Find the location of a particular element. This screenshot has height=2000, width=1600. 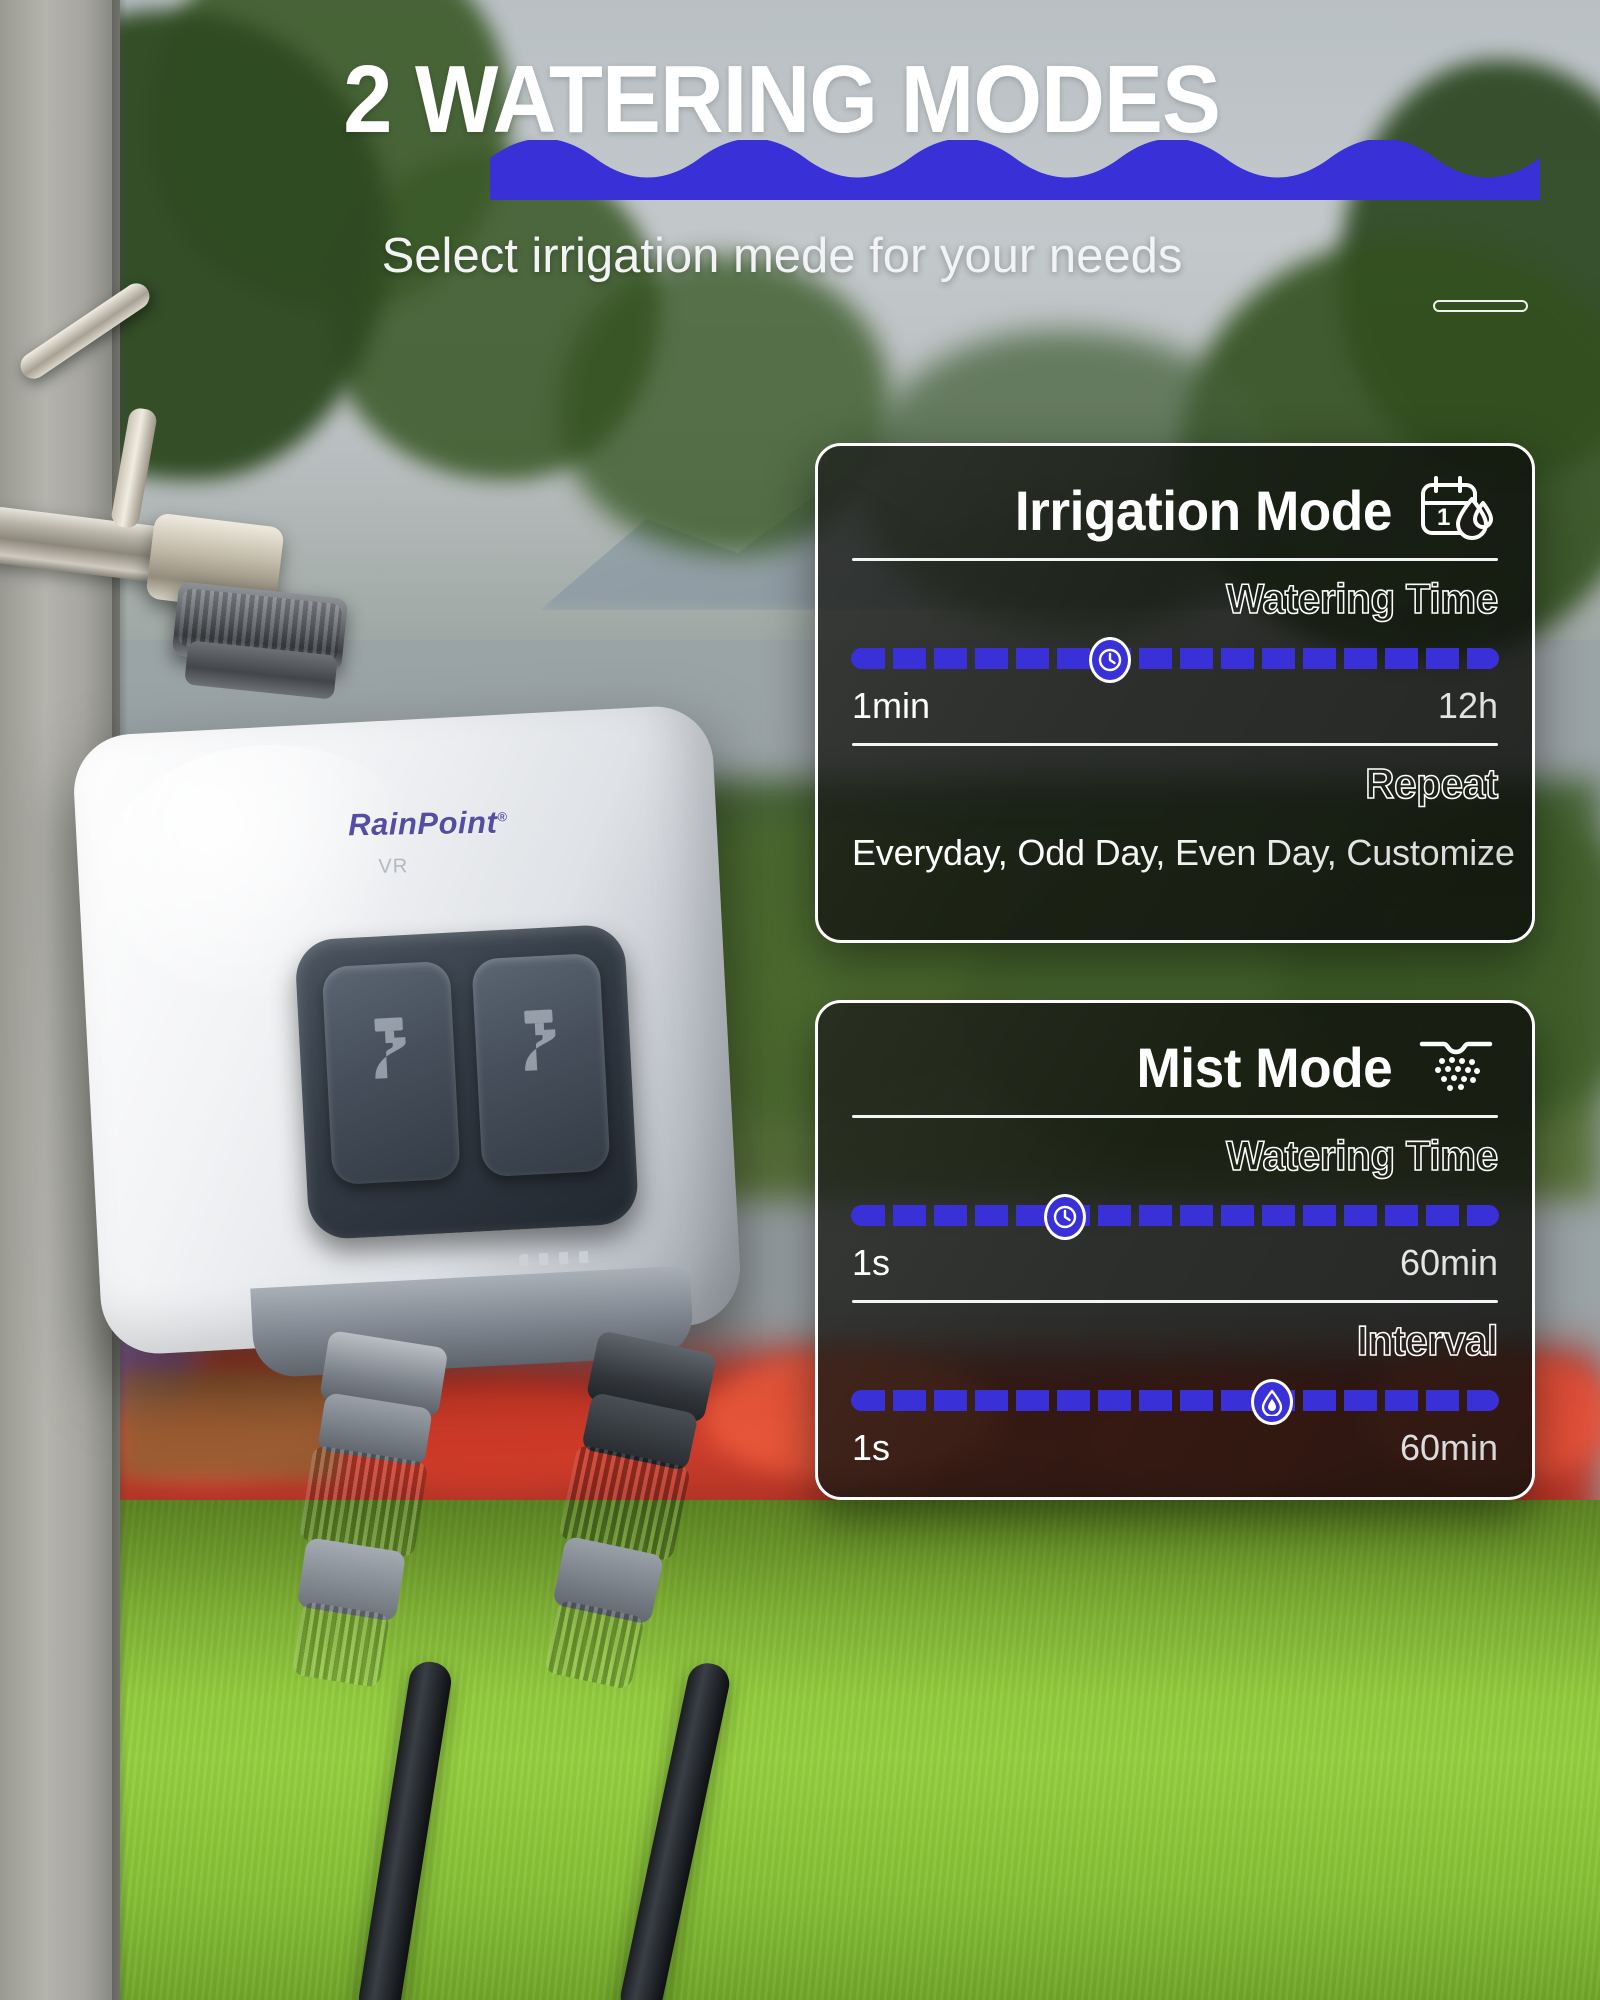

mist-interval-label: Interval is located at coordinates (1427, 1340).